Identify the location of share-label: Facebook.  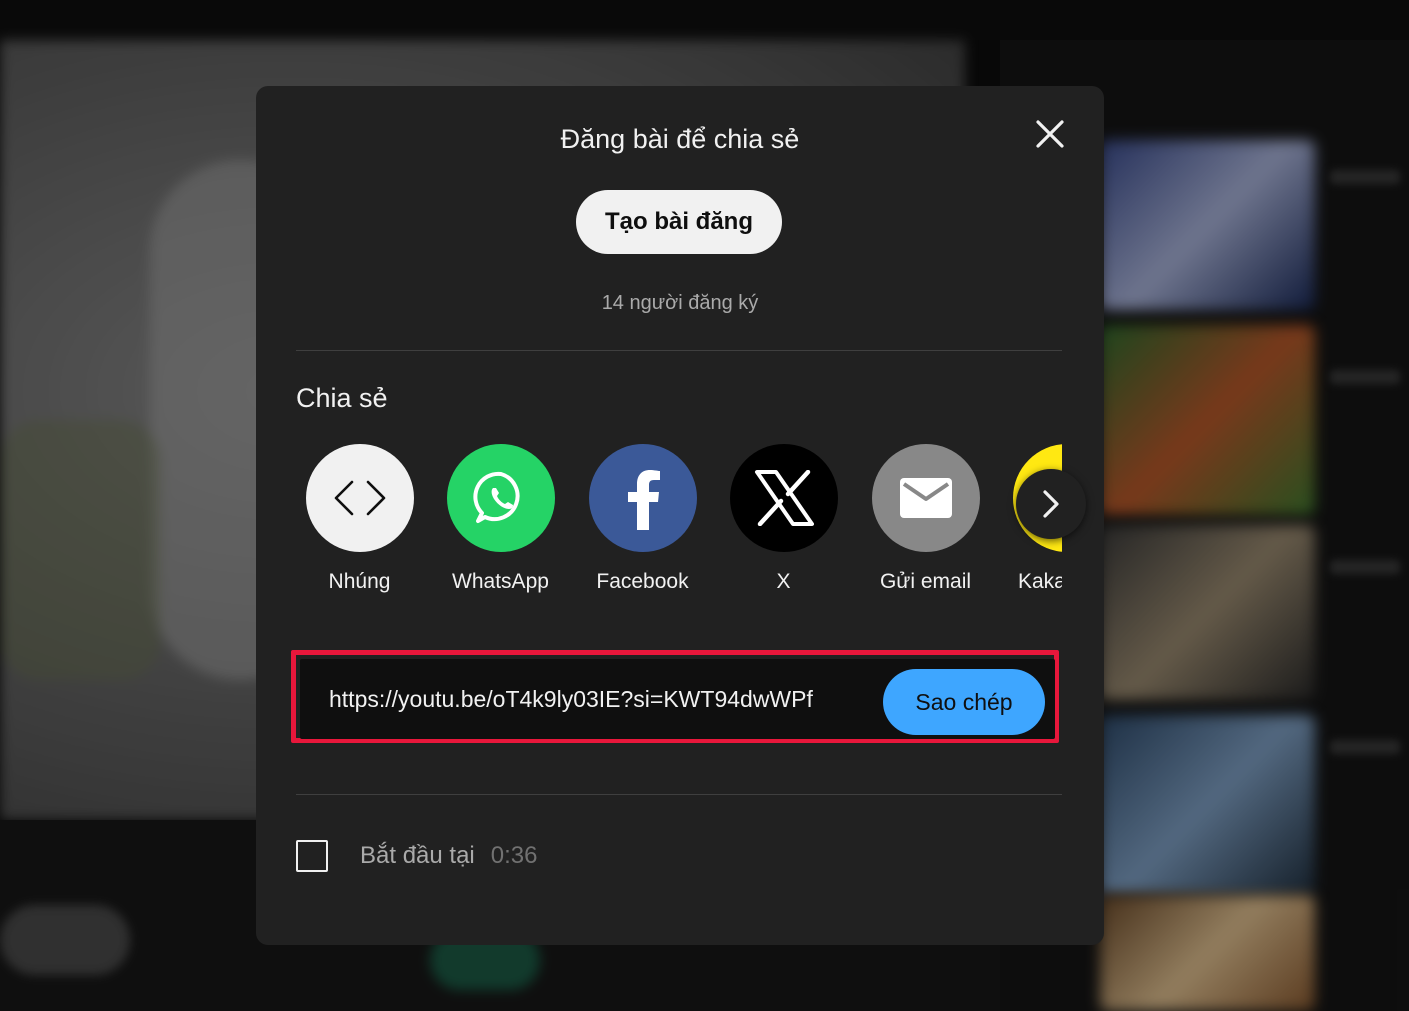
(642, 581).